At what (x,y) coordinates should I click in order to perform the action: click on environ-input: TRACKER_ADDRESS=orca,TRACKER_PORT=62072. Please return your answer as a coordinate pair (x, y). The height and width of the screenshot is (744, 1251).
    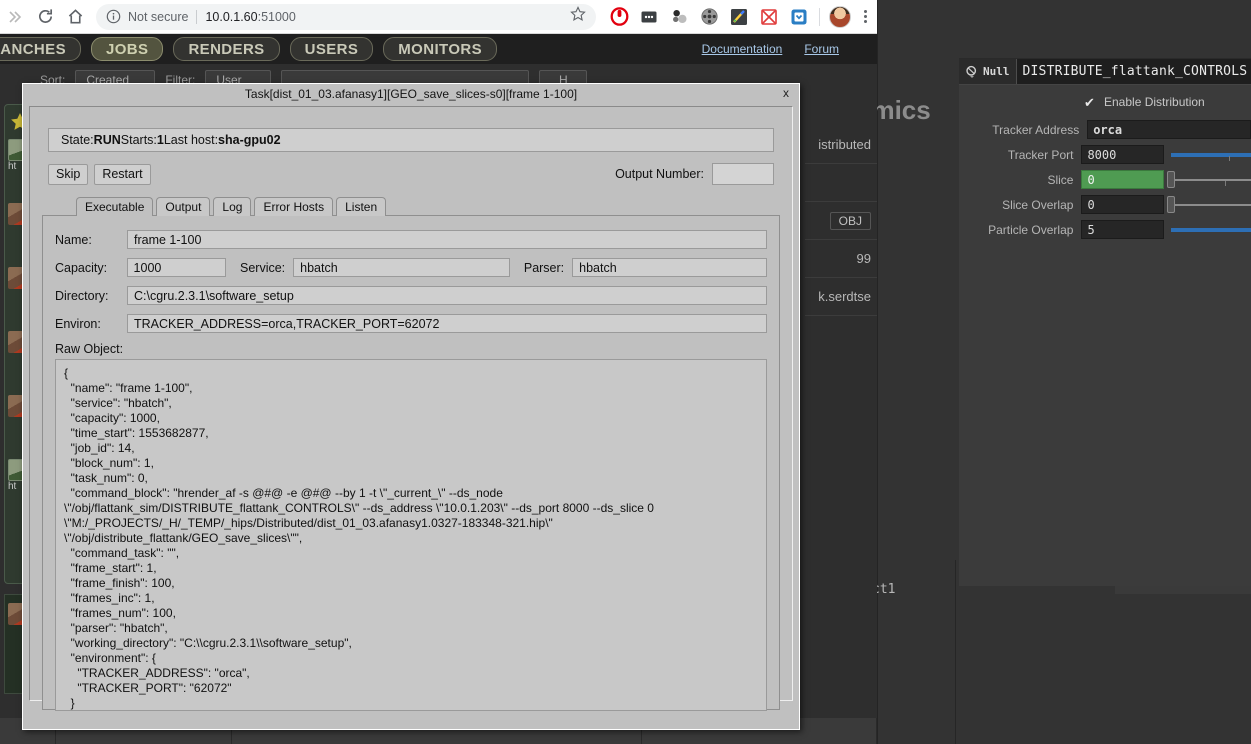
    Looking at the image, I should click on (447, 323).